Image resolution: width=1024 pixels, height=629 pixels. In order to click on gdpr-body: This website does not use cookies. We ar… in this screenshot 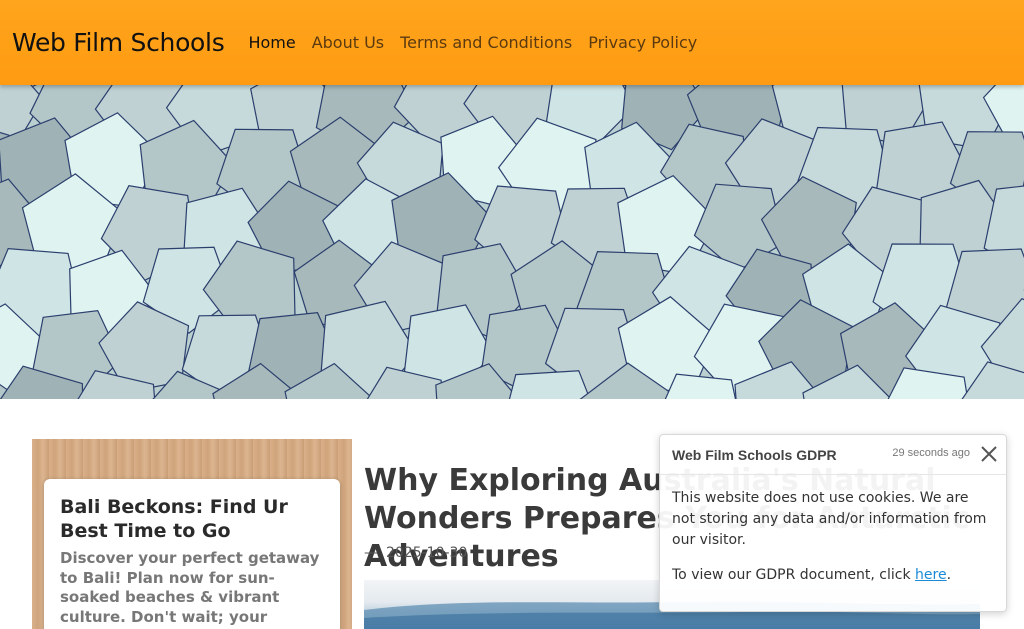, I will do `click(833, 537)`.